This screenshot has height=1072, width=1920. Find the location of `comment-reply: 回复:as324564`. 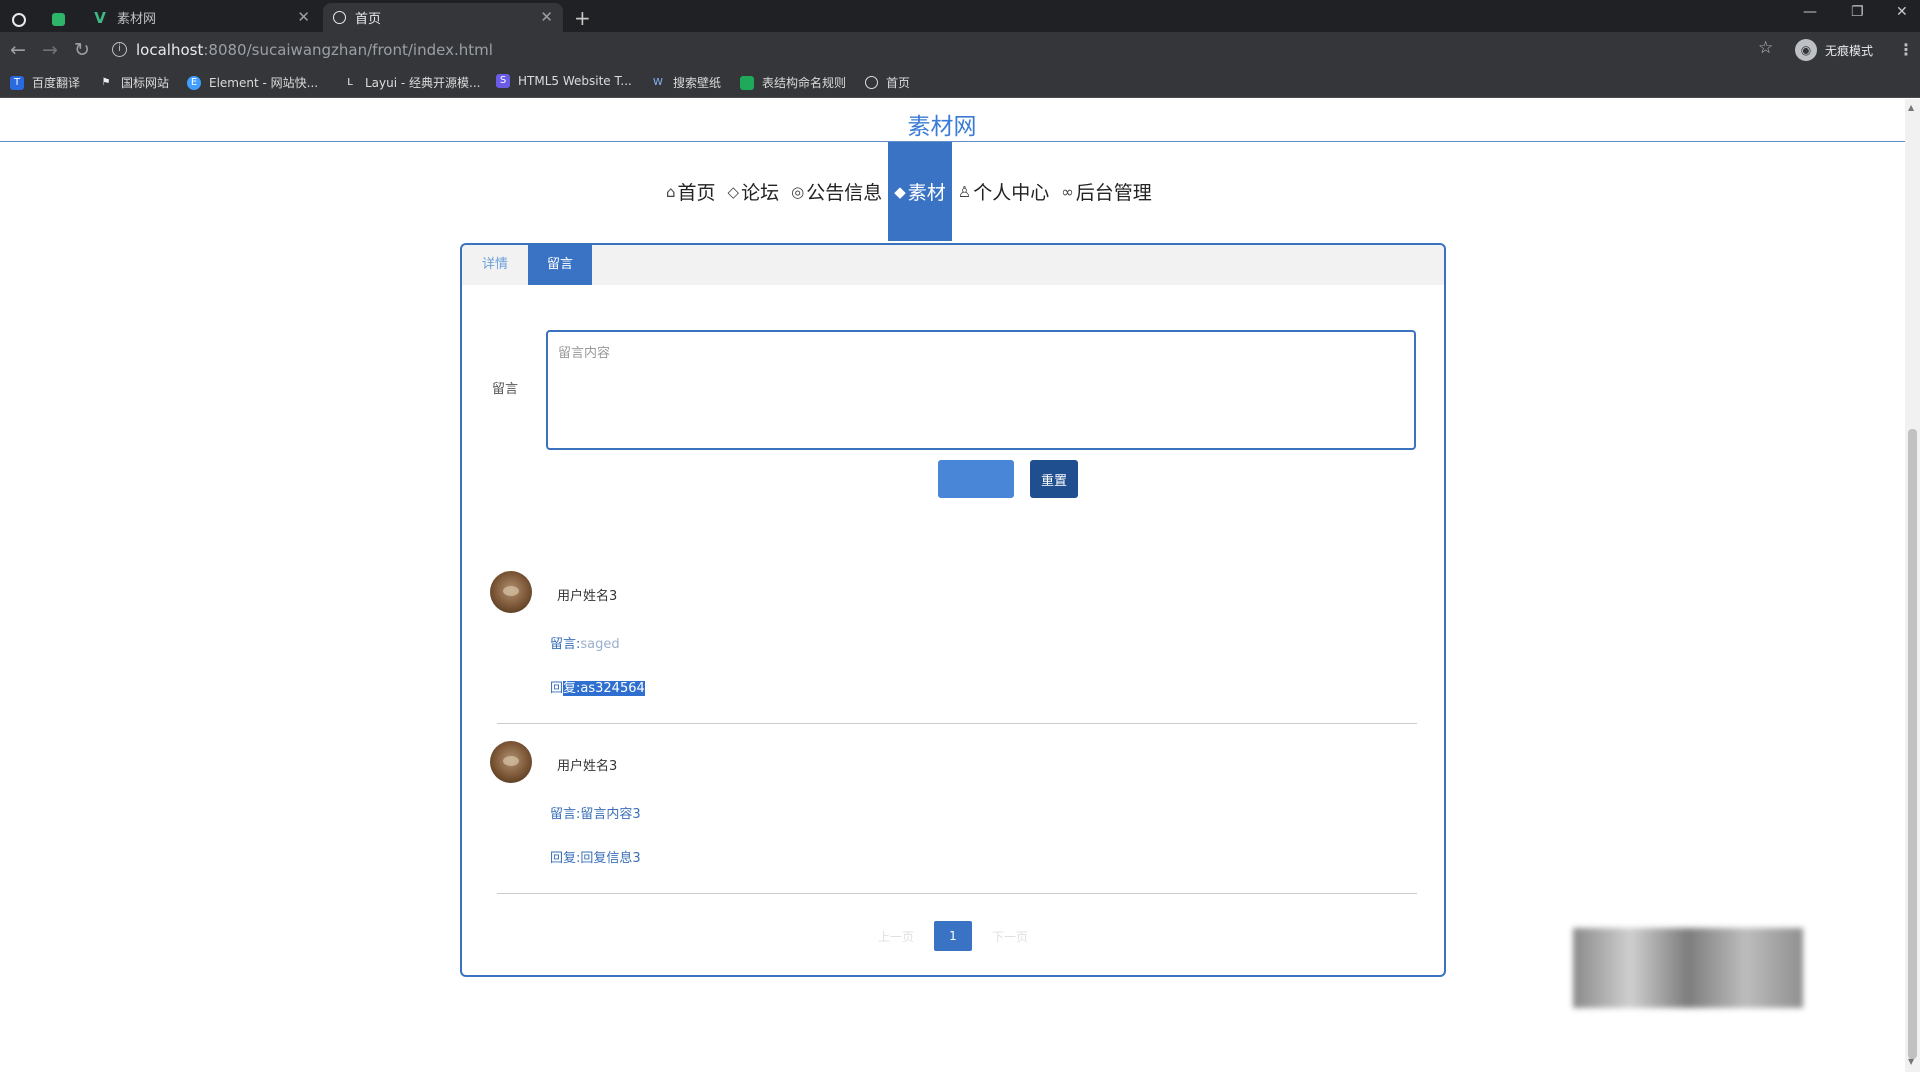

comment-reply: 回复:as324564 is located at coordinates (597, 686).